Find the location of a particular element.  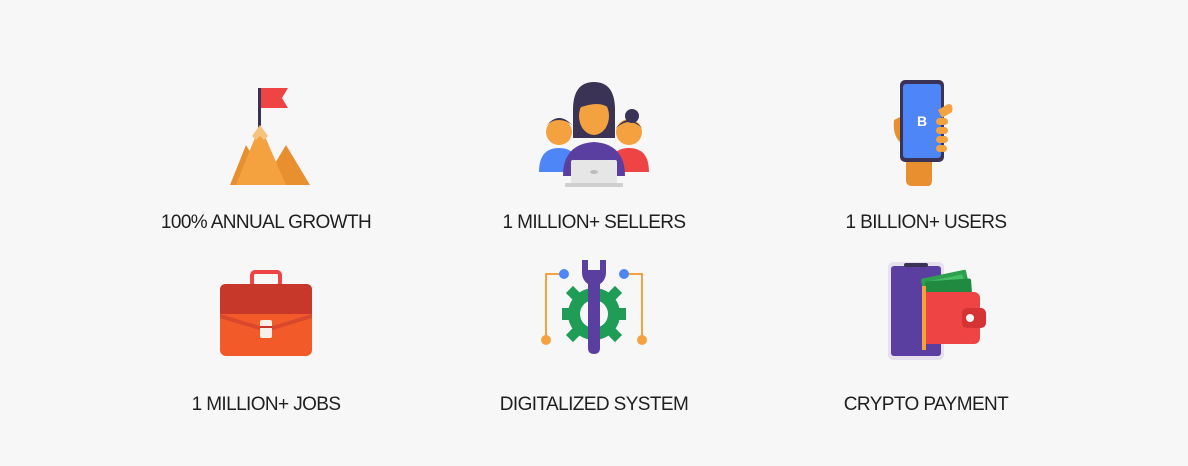

feature-label: 100% ANNUAL GROWTH is located at coordinates (266, 222).